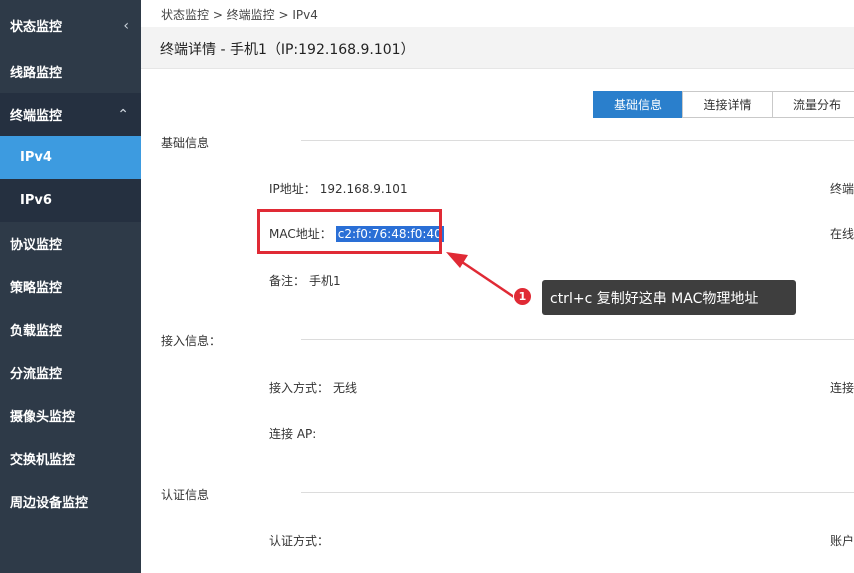 The height and width of the screenshot is (573, 854). I want to click on auth-method-label: 认证方式：, so click(299, 541).